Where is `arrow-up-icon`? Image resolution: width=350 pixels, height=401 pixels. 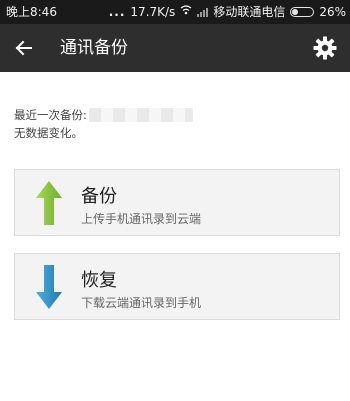 arrow-up-icon is located at coordinates (49, 203).